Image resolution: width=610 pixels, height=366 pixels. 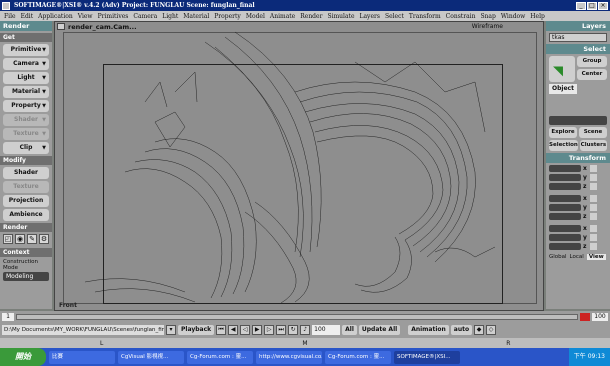 What do you see at coordinates (581, 5) in the screenshot?
I see `minimize-button: _` at bounding box center [581, 5].